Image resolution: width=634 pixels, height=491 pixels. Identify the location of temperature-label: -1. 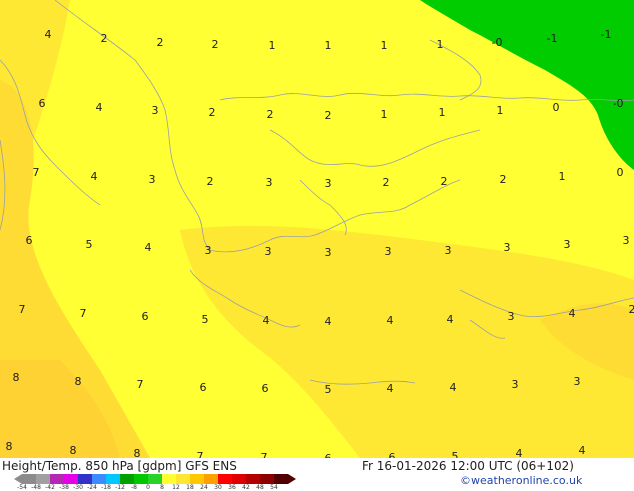
(552, 38).